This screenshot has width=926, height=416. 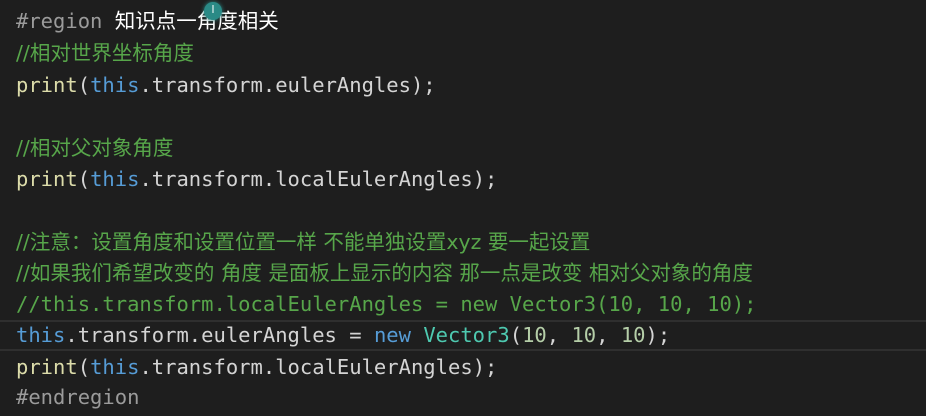 What do you see at coordinates (219, 335) in the screenshot?
I see `member-access: .transform.eulerAngles =` at bounding box center [219, 335].